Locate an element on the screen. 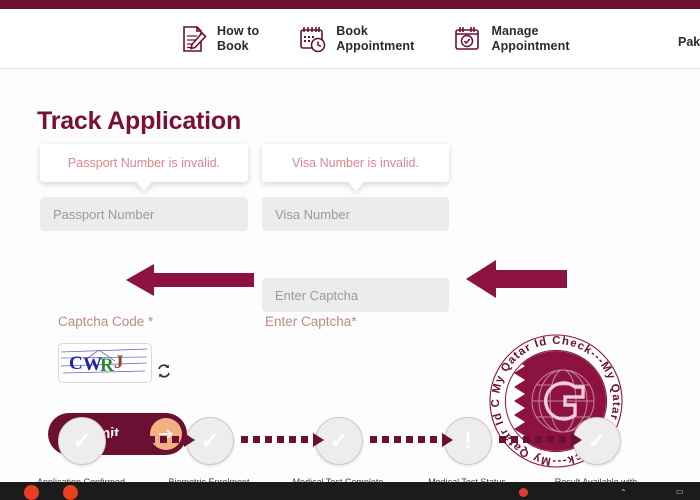  nav-label-manage-appointment: Manage Appointment is located at coordinates (530, 38).